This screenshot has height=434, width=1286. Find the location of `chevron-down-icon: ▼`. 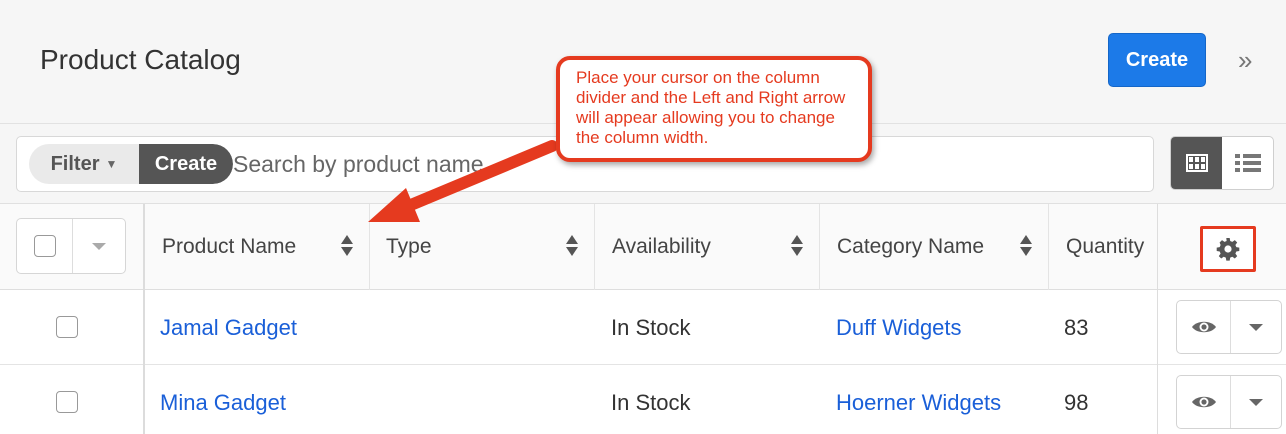

chevron-down-icon: ▼ is located at coordinates (111, 164).